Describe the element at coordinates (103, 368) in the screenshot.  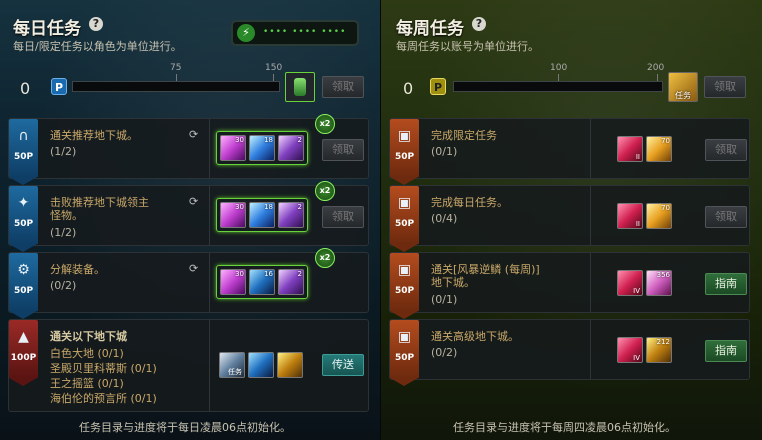
I see `sub-dungeon: 圣殿贝里科蒂斯 (0/1)` at that location.